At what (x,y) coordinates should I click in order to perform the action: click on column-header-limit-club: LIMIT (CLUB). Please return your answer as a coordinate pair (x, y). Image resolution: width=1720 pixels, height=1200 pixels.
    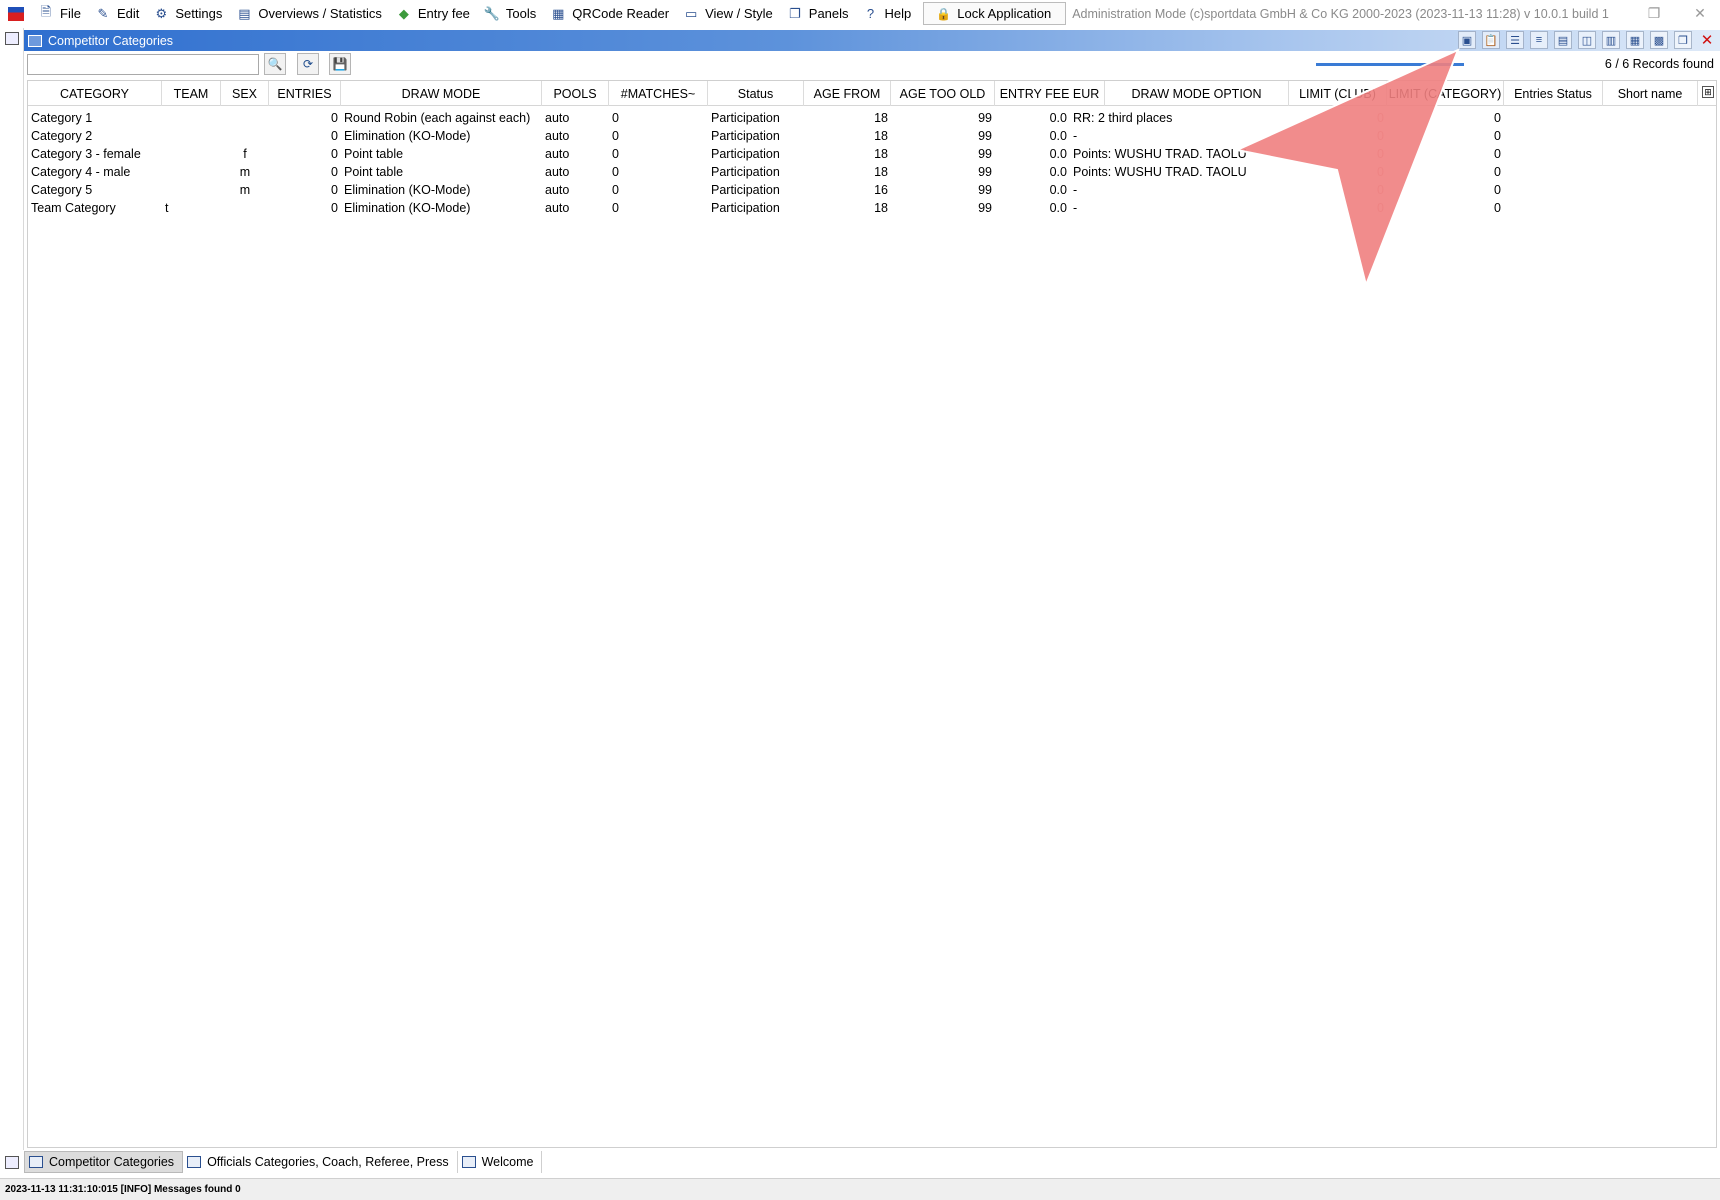
    Looking at the image, I should click on (1338, 93).